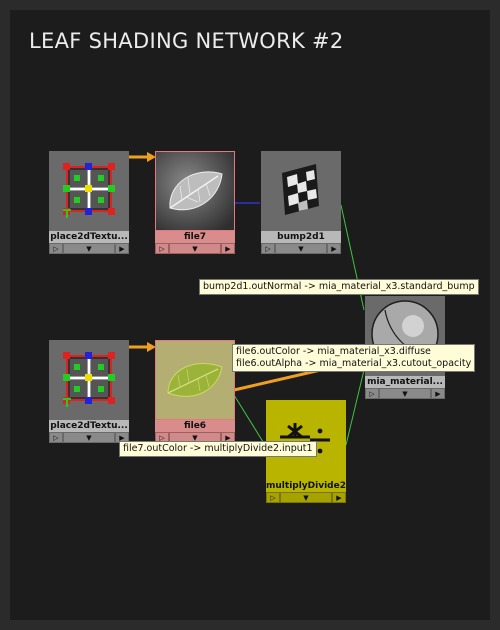 This screenshot has height=630, width=500. I want to click on bump-checker-icon, so click(300, 189).